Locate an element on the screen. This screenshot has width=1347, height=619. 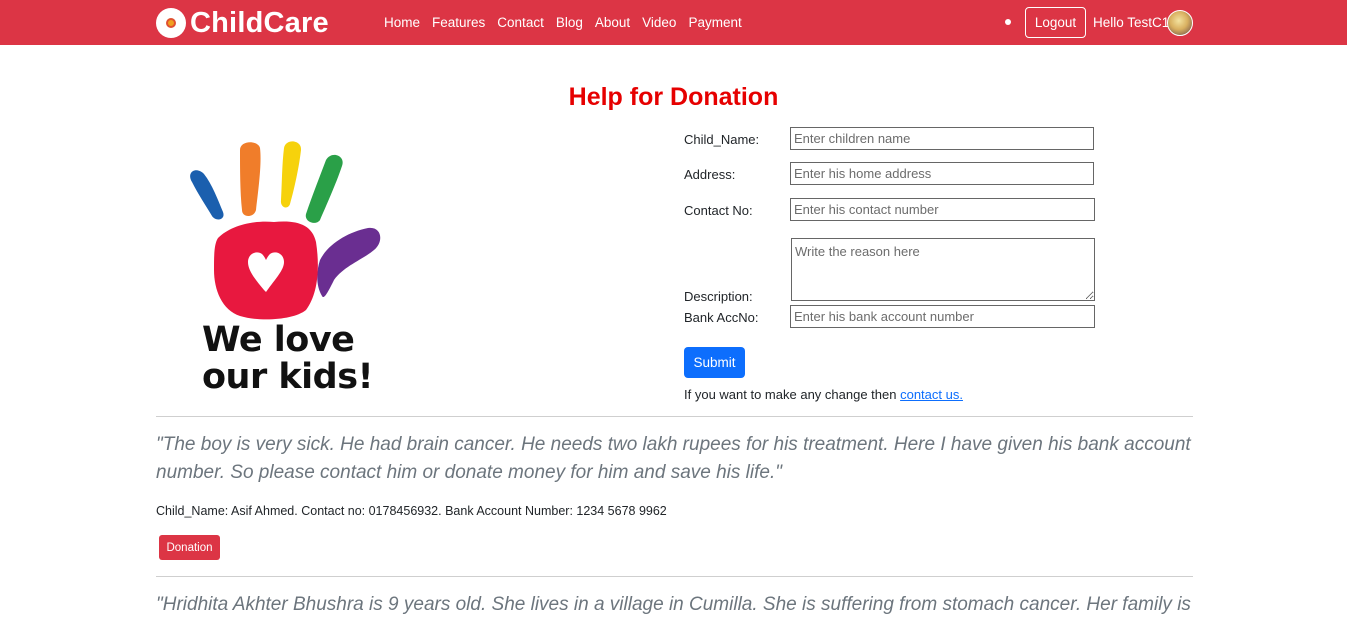
address-input is located at coordinates (942, 173).